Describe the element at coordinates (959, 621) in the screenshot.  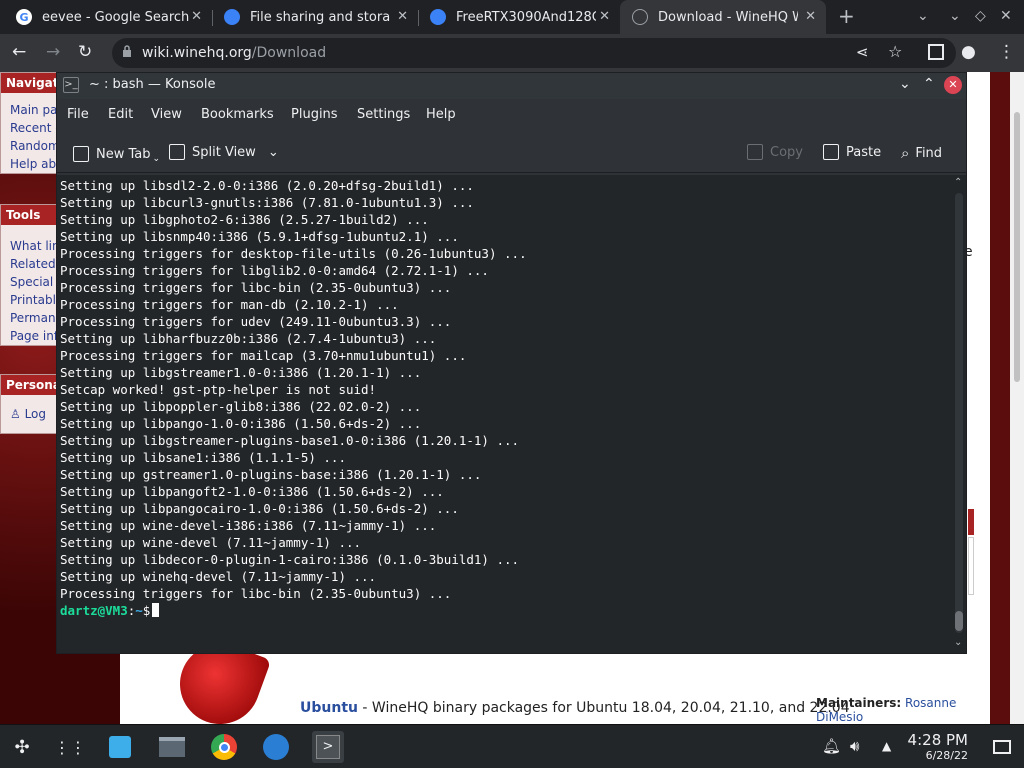
I see `scroll-thumb` at that location.